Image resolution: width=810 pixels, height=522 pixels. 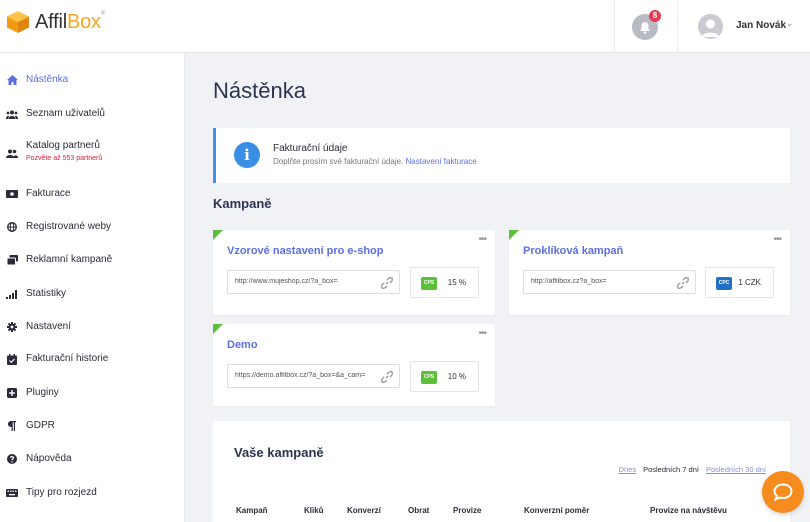 What do you see at coordinates (67, 358) in the screenshot?
I see `sidebar-item-label: Fakturační historie` at bounding box center [67, 358].